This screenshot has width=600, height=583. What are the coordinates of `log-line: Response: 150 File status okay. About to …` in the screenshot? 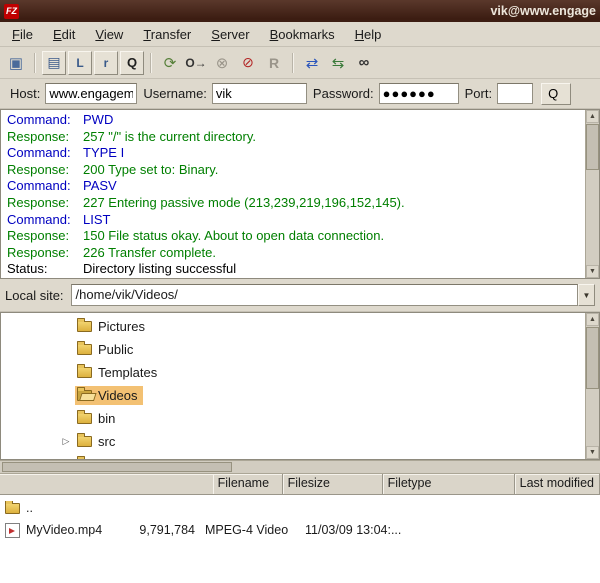 It's located at (295, 236).